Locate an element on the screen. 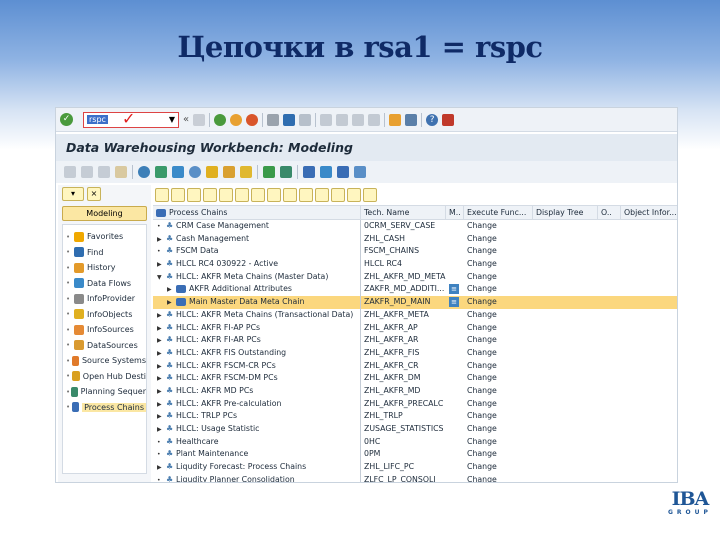 The width and height of the screenshot is (720, 540). table-row: • ♣ FSCM Data FSCM_CHAINS Change is located at coordinates (415, 252).